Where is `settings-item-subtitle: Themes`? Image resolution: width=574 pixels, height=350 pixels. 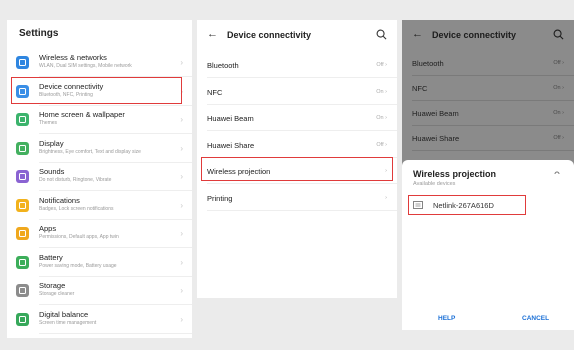 settings-item-subtitle: Themes is located at coordinates (48, 123).